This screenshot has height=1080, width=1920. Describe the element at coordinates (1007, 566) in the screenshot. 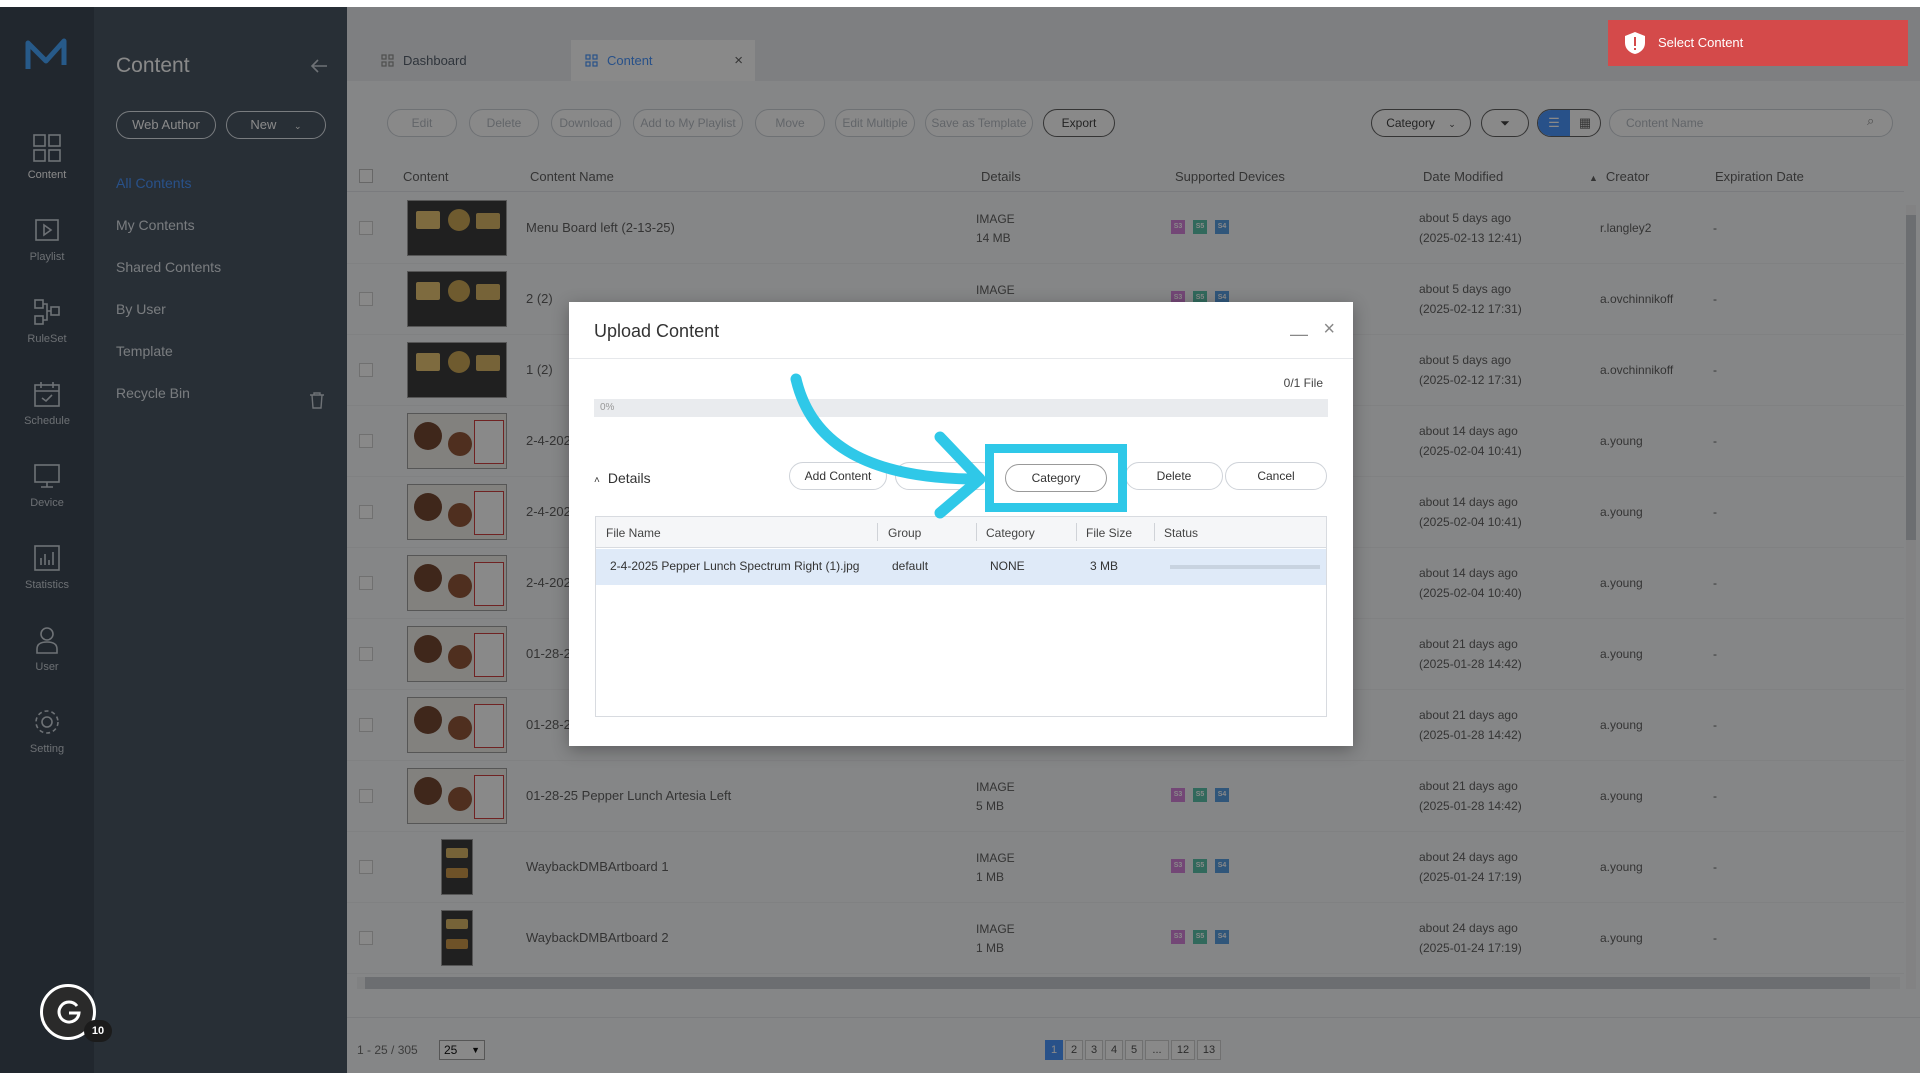

I see `file-category: NONE` at that location.